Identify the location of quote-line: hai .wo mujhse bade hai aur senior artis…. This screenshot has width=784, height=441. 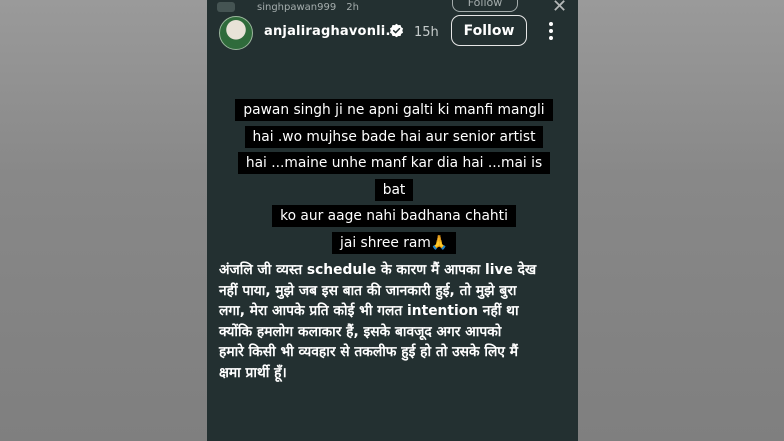
(394, 136).